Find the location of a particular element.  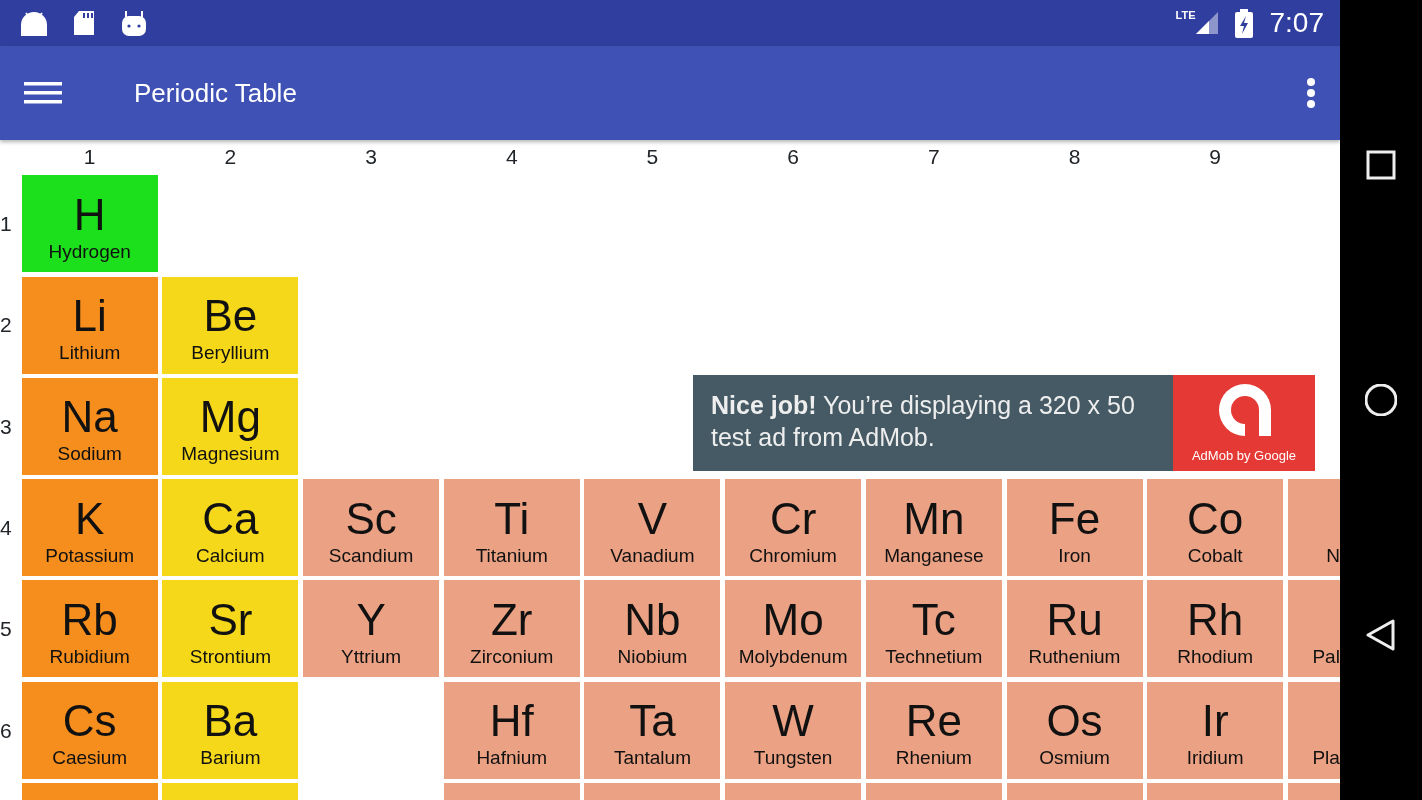

column-number: 7 is located at coordinates (933, 157).